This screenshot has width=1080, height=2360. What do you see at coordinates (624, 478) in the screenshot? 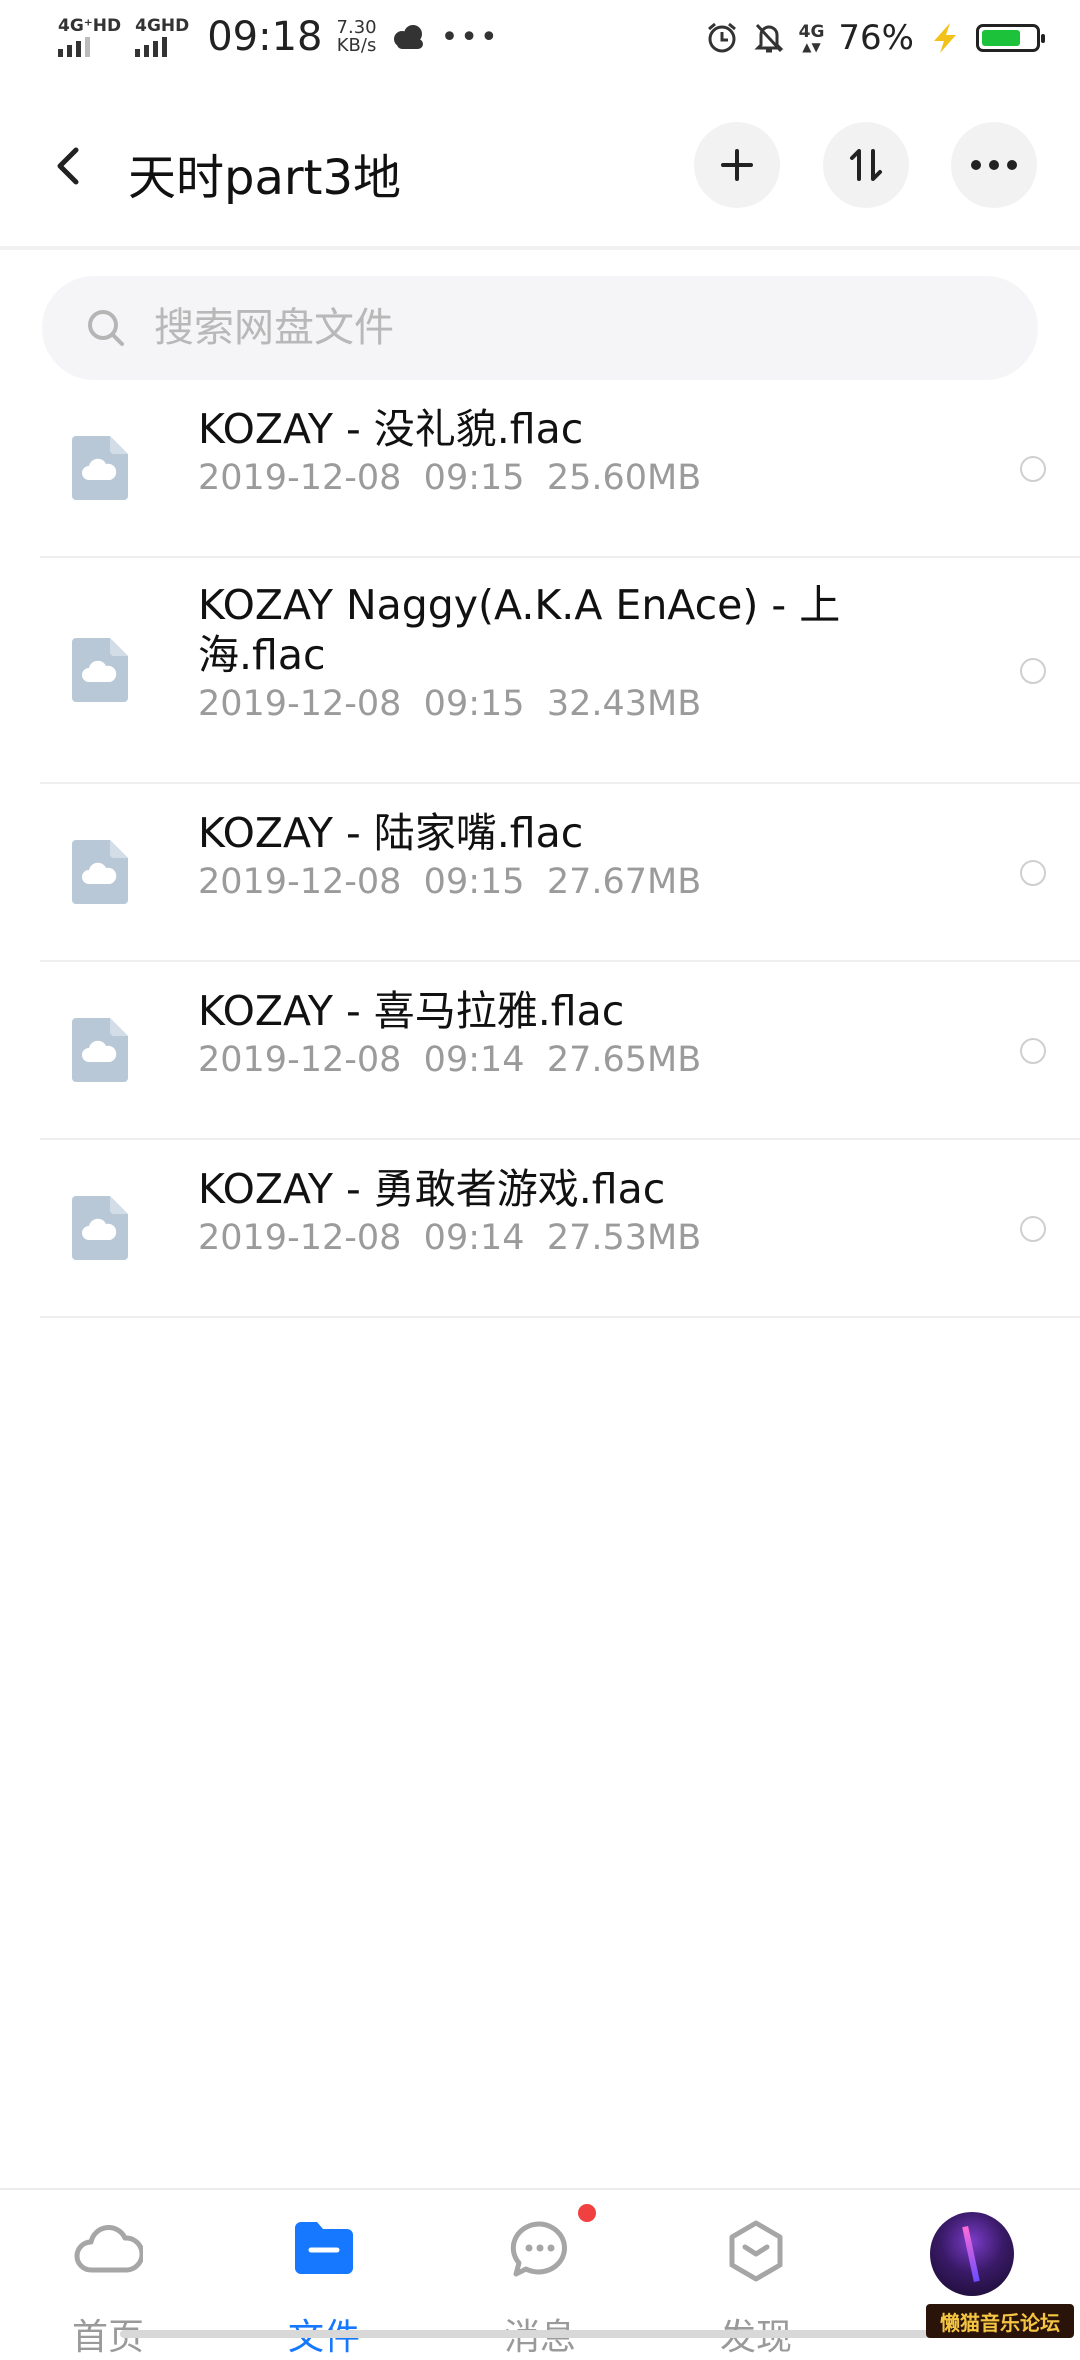
I see `file-size: 25.60MB` at bounding box center [624, 478].